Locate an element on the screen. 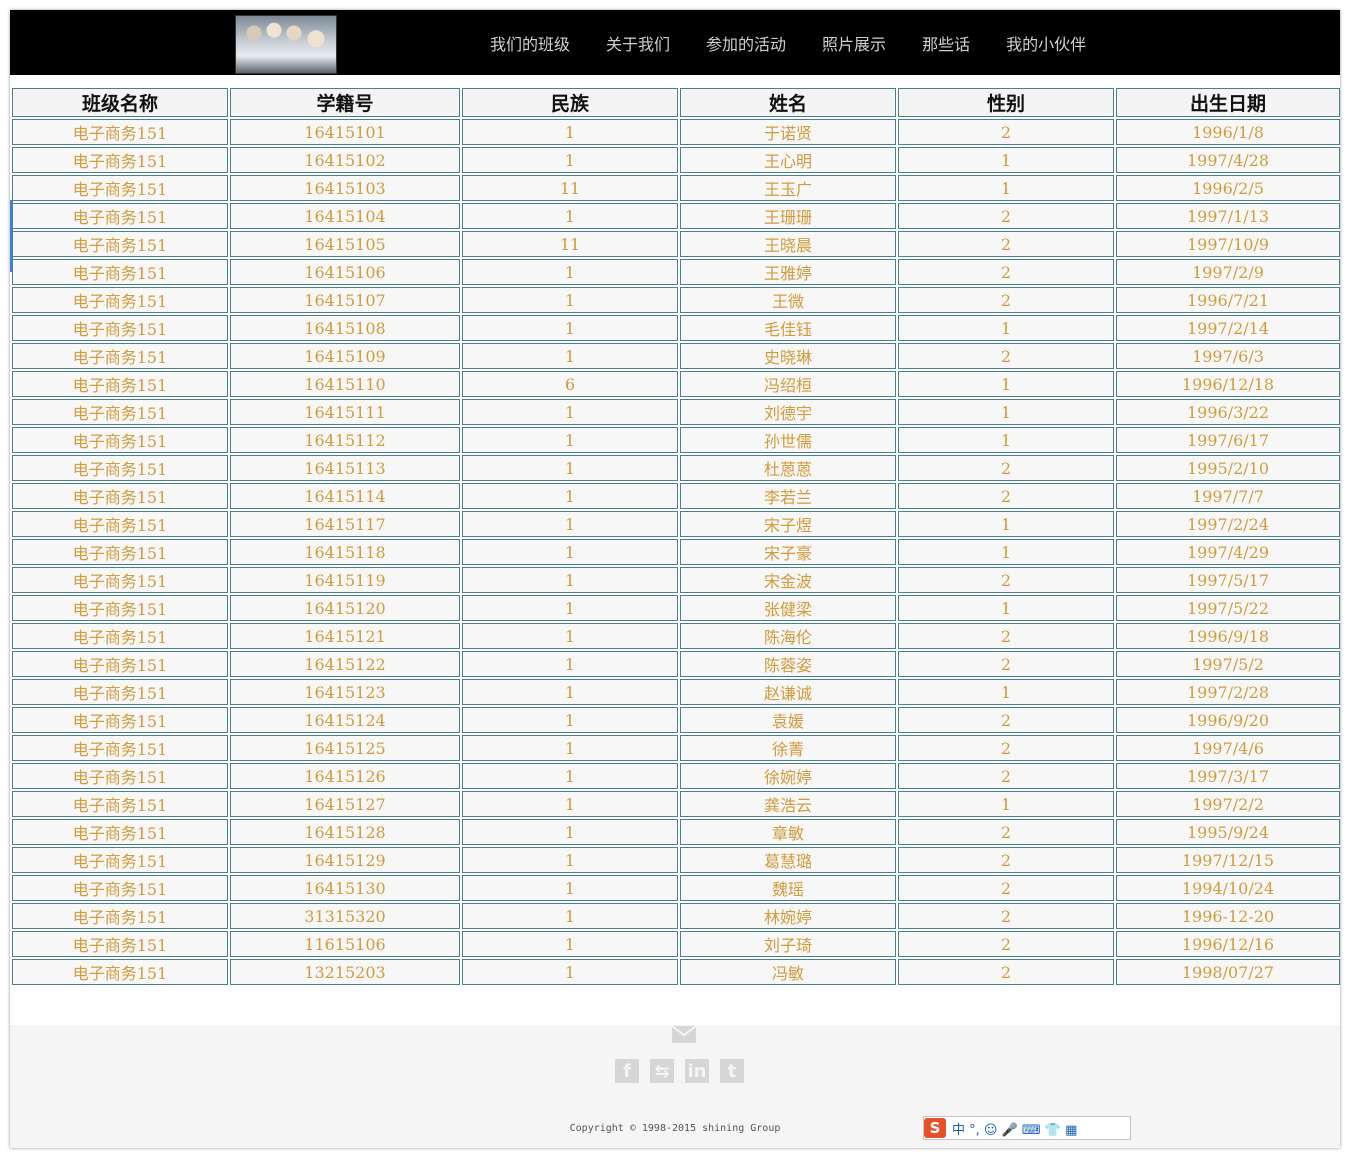 The height and width of the screenshot is (1159, 1351). table-row: 电子商务151 16415129 1 葛慧璐 2 1997/12/15 is located at coordinates (676, 860).